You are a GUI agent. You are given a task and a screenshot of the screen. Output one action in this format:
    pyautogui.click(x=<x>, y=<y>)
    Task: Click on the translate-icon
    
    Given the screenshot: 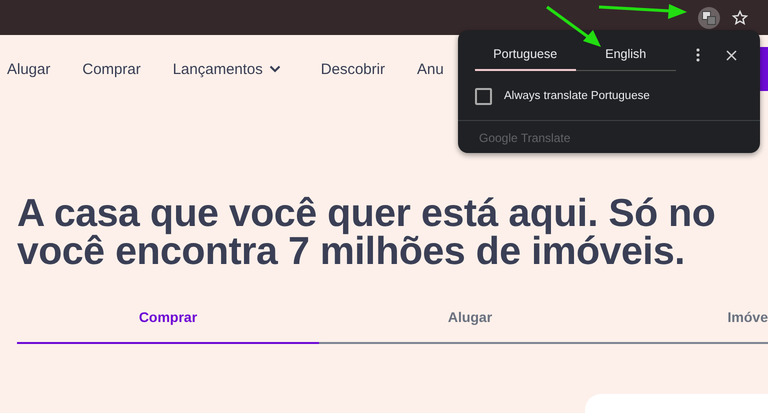 What is the action you would take?
    pyautogui.click(x=709, y=17)
    